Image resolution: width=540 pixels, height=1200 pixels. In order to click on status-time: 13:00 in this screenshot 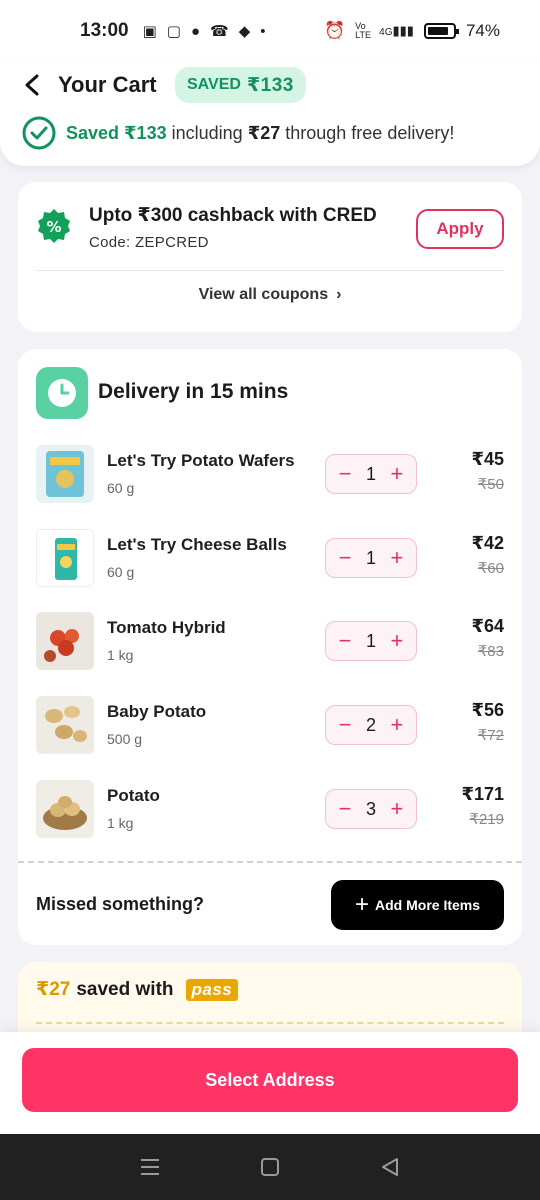, I will do `click(104, 30)`.